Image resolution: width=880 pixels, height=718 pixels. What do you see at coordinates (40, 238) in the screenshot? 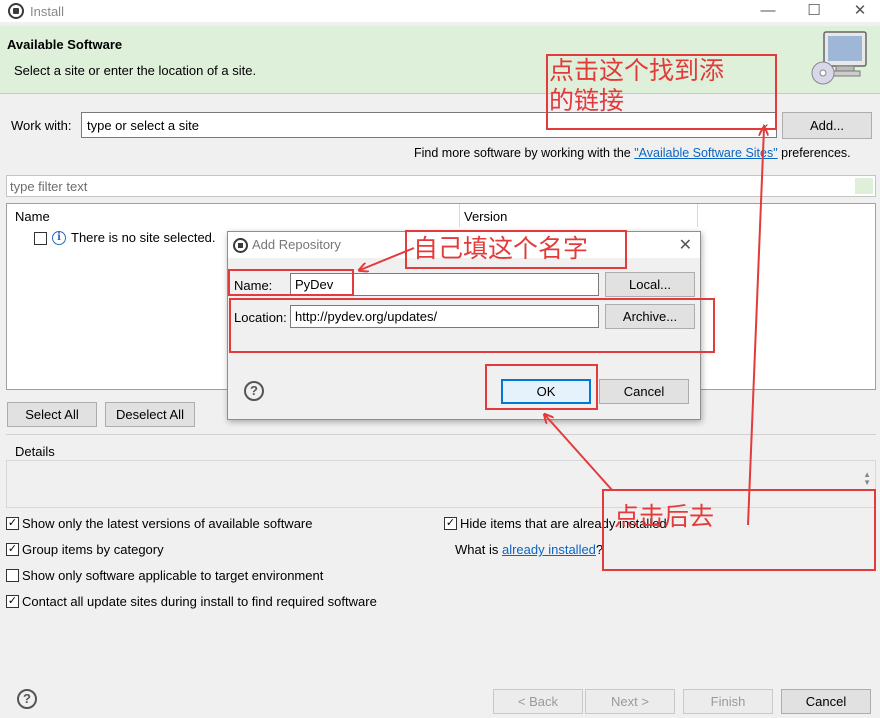
I see `row-checkbox` at bounding box center [40, 238].